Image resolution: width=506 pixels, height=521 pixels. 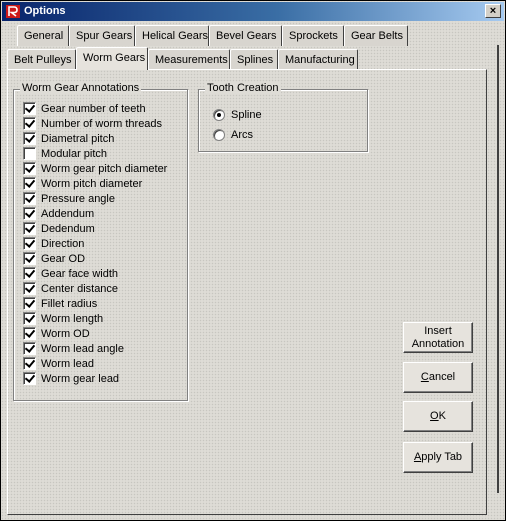 What do you see at coordinates (112, 58) in the screenshot?
I see `tab-worm-gears: Worm Gears` at bounding box center [112, 58].